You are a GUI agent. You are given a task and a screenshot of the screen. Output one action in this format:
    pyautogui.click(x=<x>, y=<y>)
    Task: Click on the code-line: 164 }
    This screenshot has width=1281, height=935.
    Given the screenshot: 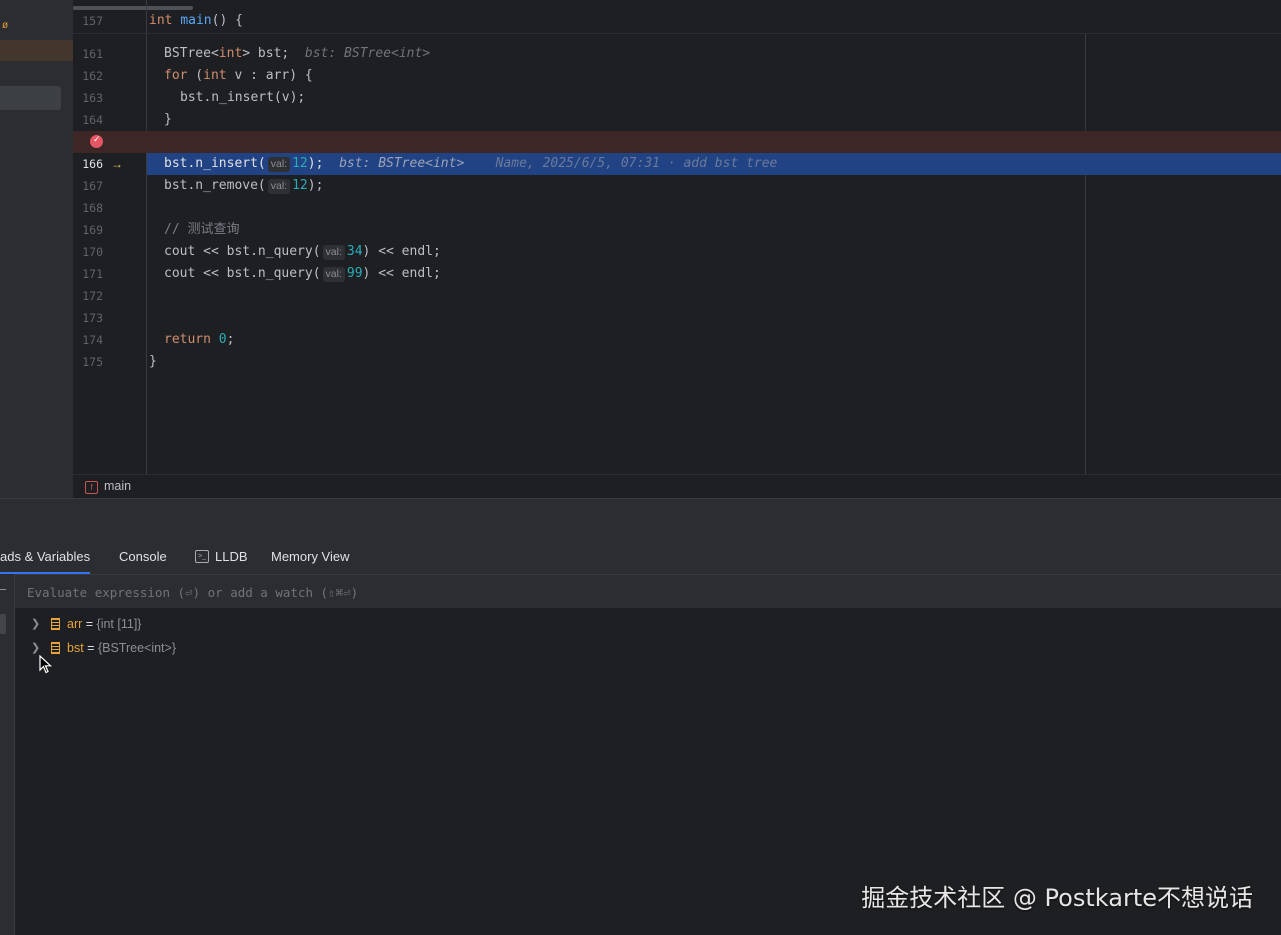 What is the action you would take?
    pyautogui.click(x=677, y=120)
    